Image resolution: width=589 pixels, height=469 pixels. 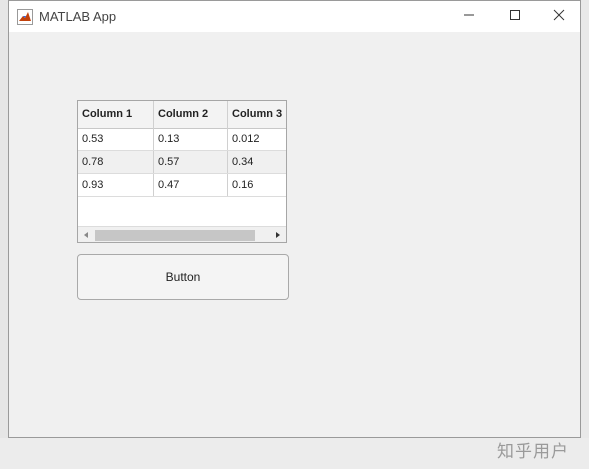 What do you see at coordinates (191, 185) in the screenshot?
I see `table-cell: 0.47` at bounding box center [191, 185].